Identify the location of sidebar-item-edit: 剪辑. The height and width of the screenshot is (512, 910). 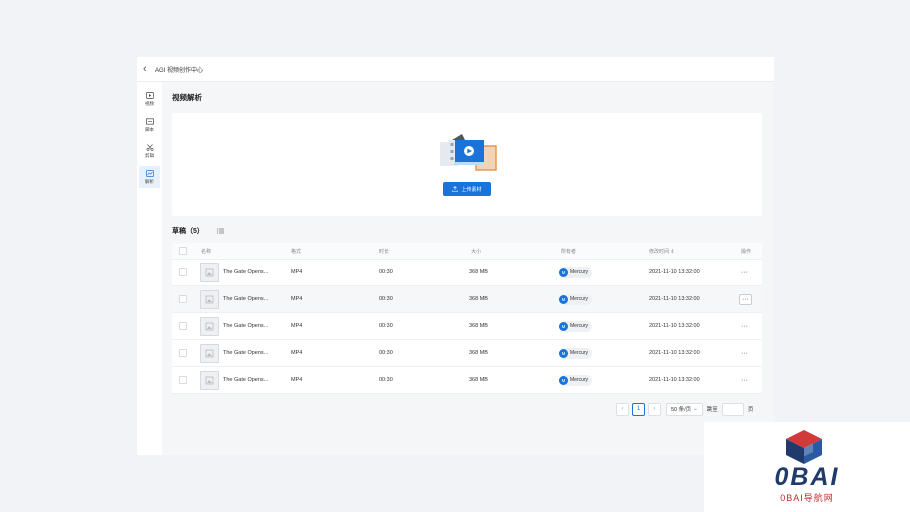
(149, 151).